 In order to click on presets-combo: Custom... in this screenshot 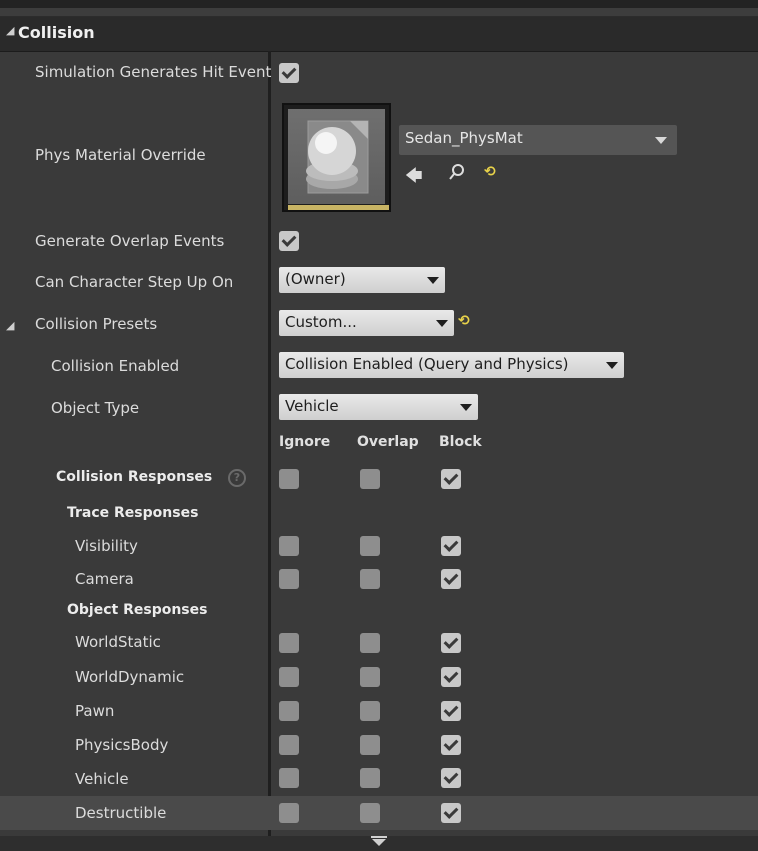, I will do `click(366, 323)`.